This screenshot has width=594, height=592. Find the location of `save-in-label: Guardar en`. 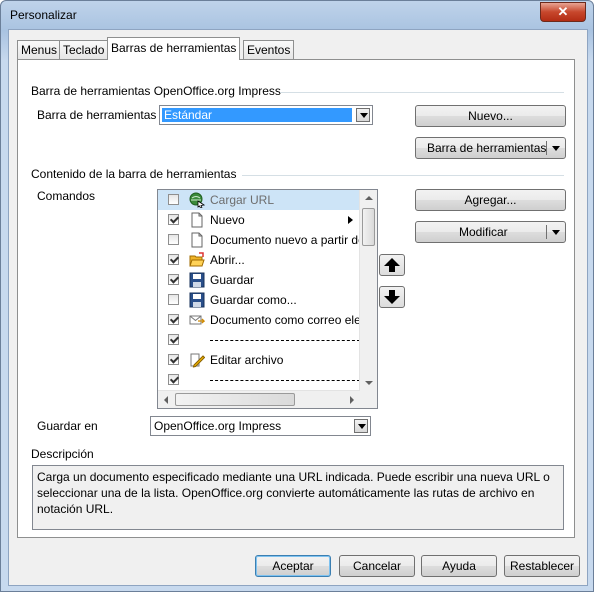

save-in-label: Guardar en is located at coordinates (67, 426).